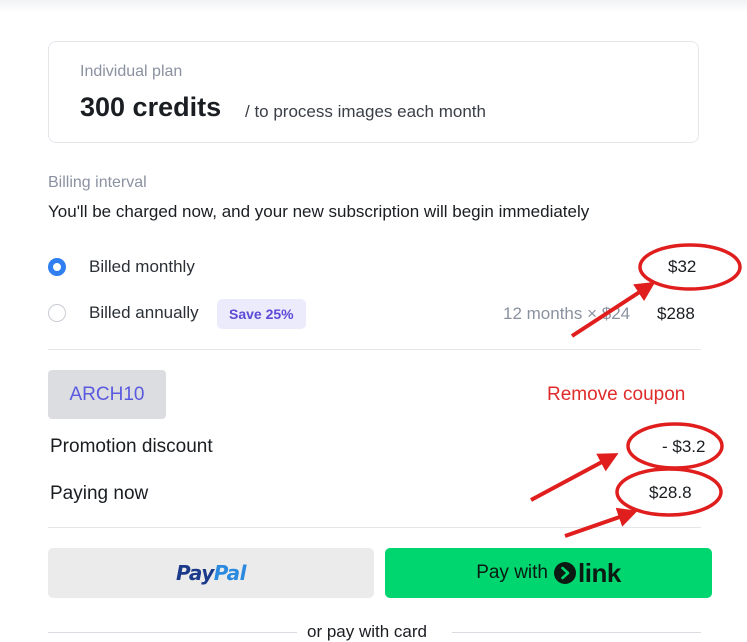 The width and height of the screenshot is (747, 642). I want to click on or-divider-left, so click(172, 632).